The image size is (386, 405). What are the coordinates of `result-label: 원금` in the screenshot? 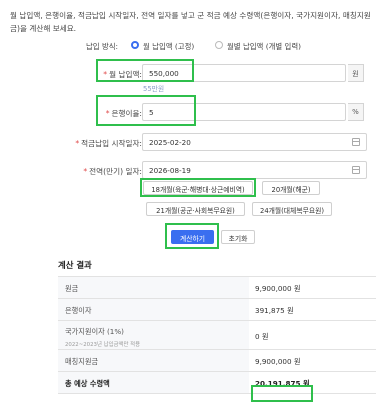 It's located at (153, 287).